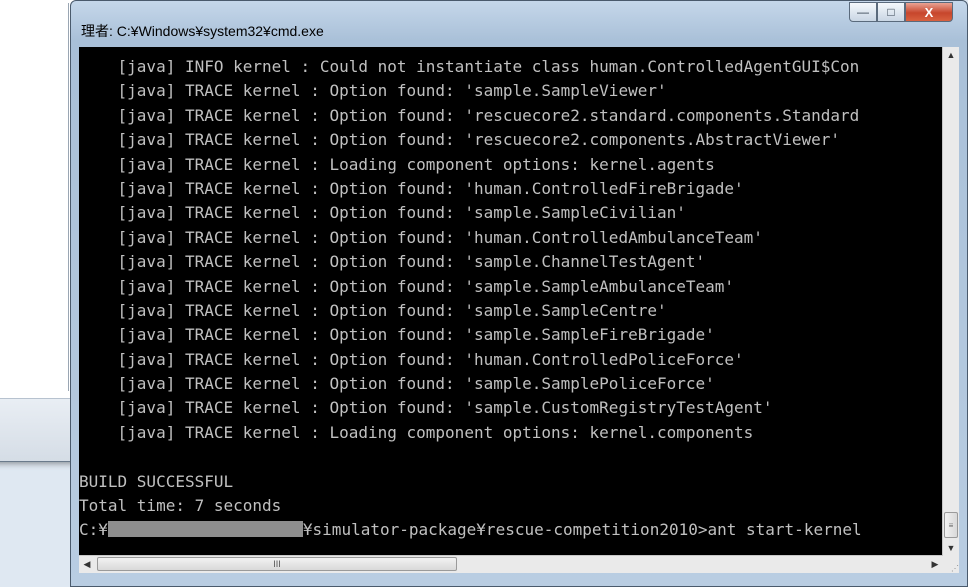 Image resolution: width=968 pixels, height=587 pixels. I want to click on background-window, so click(39, 231).